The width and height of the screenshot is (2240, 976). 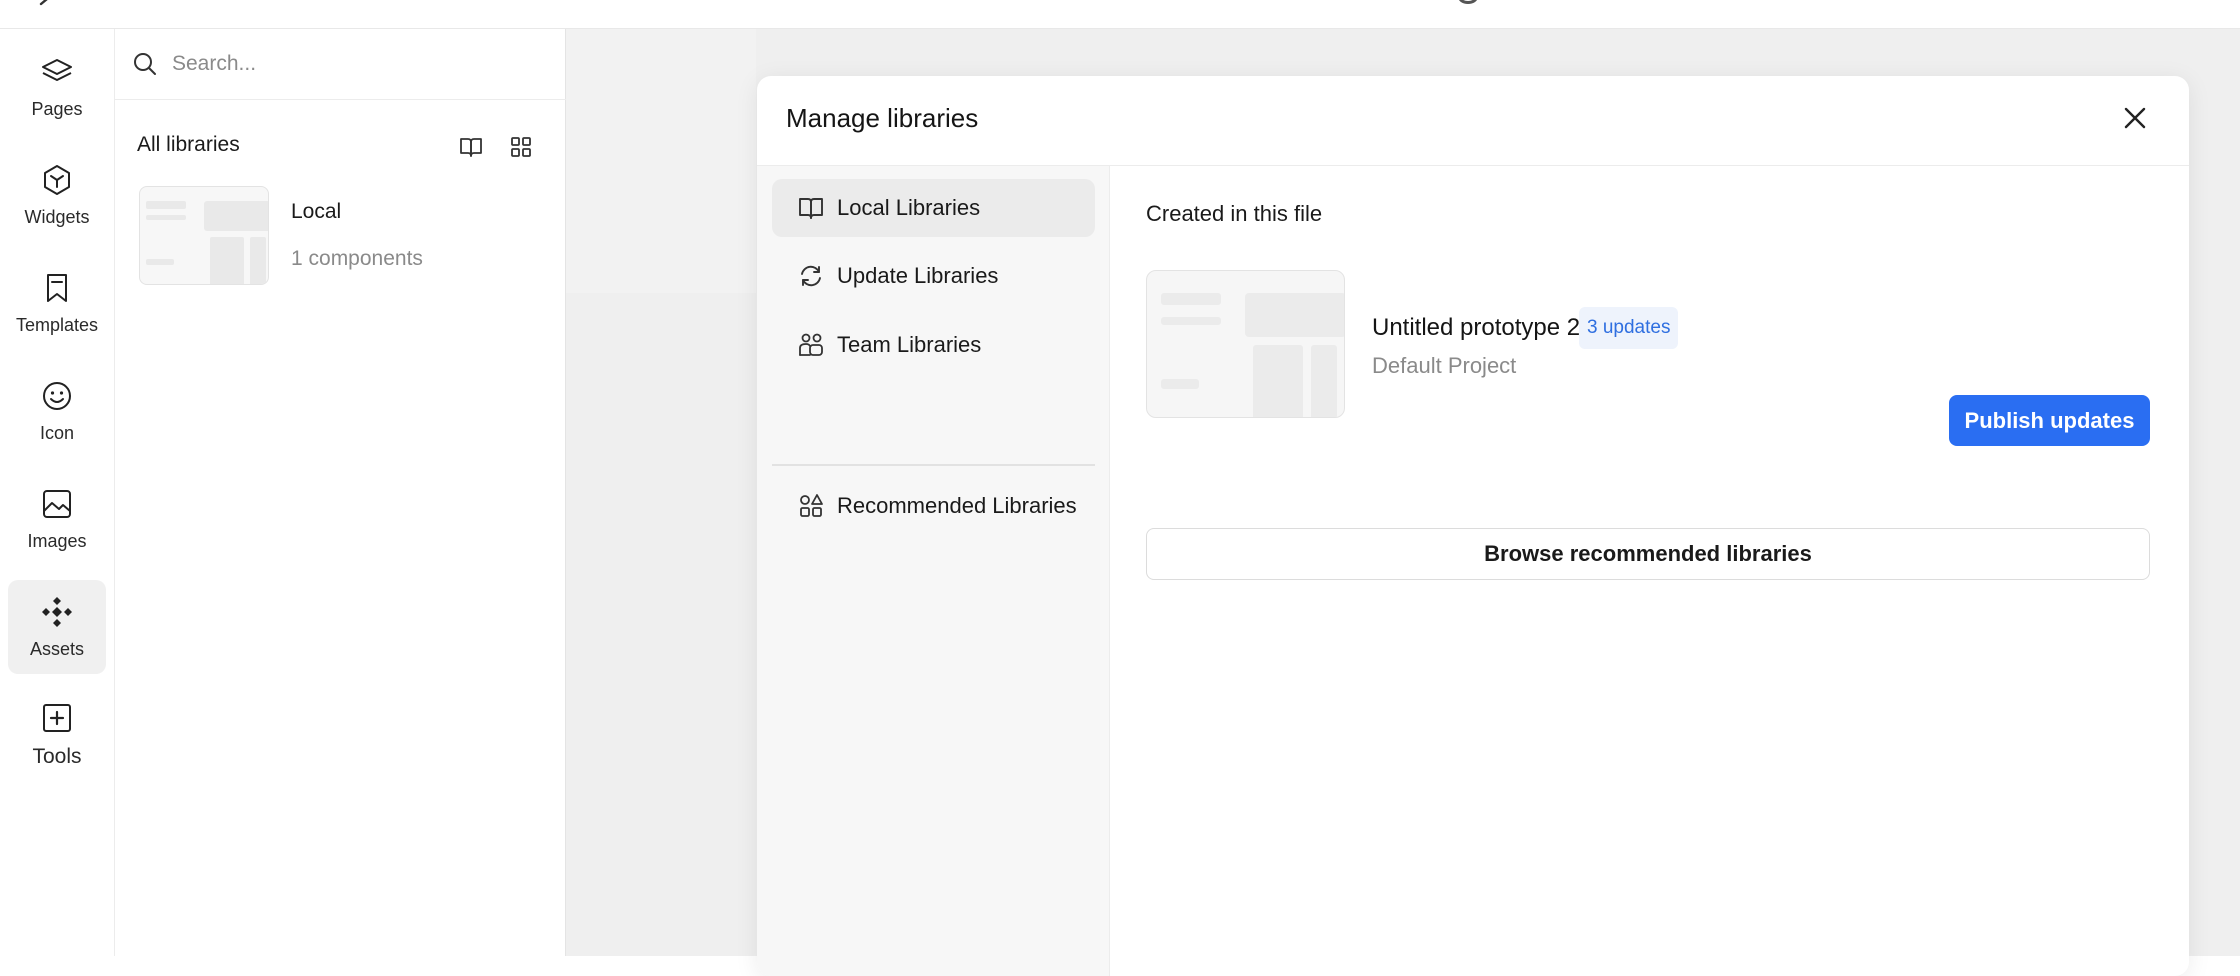 What do you see at coordinates (357, 258) in the screenshot?
I see `library-component-count: 1 components` at bounding box center [357, 258].